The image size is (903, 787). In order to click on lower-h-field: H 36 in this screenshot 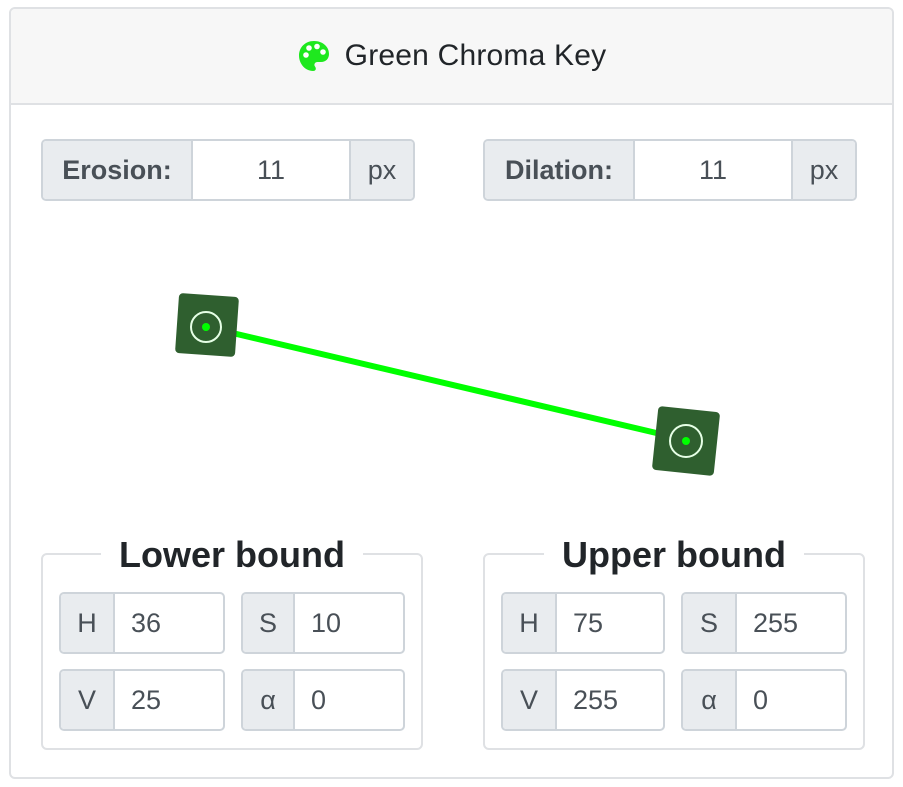, I will do `click(142, 623)`.